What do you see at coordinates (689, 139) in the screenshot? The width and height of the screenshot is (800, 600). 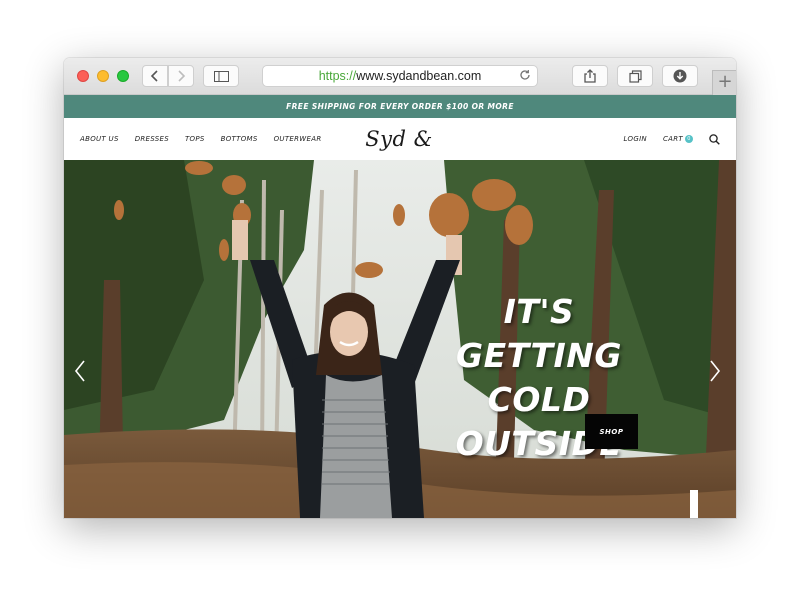 I see `cart-count-badge: 0` at bounding box center [689, 139].